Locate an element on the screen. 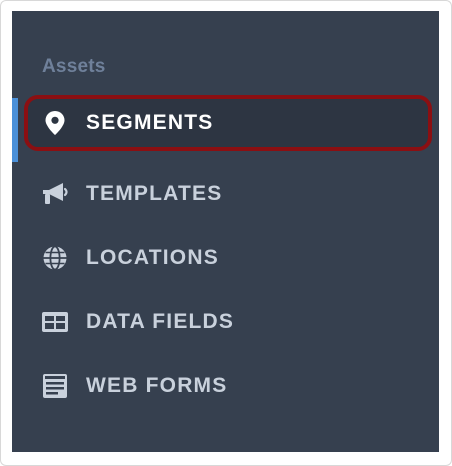 The width and height of the screenshot is (452, 466). megaphone-icon is located at coordinates (55, 194).